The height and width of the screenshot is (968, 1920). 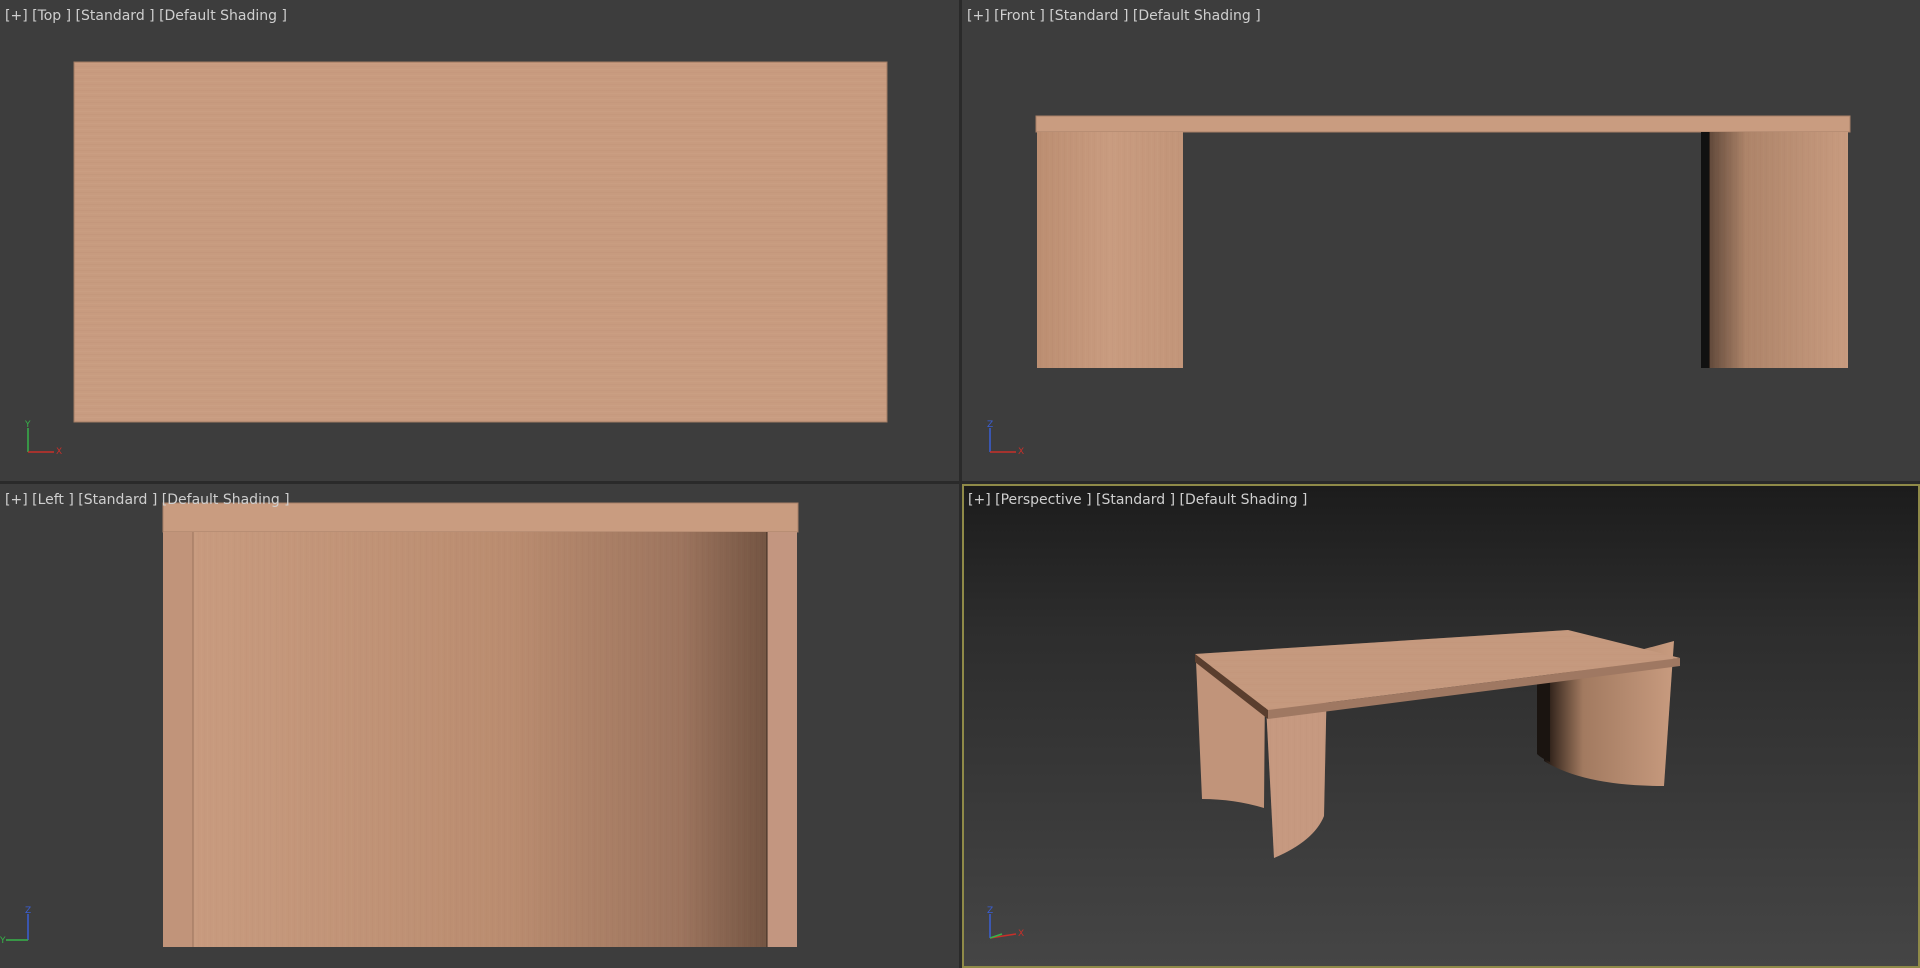 What do you see at coordinates (782, 739) in the screenshot?
I see `leg-side-right` at bounding box center [782, 739].